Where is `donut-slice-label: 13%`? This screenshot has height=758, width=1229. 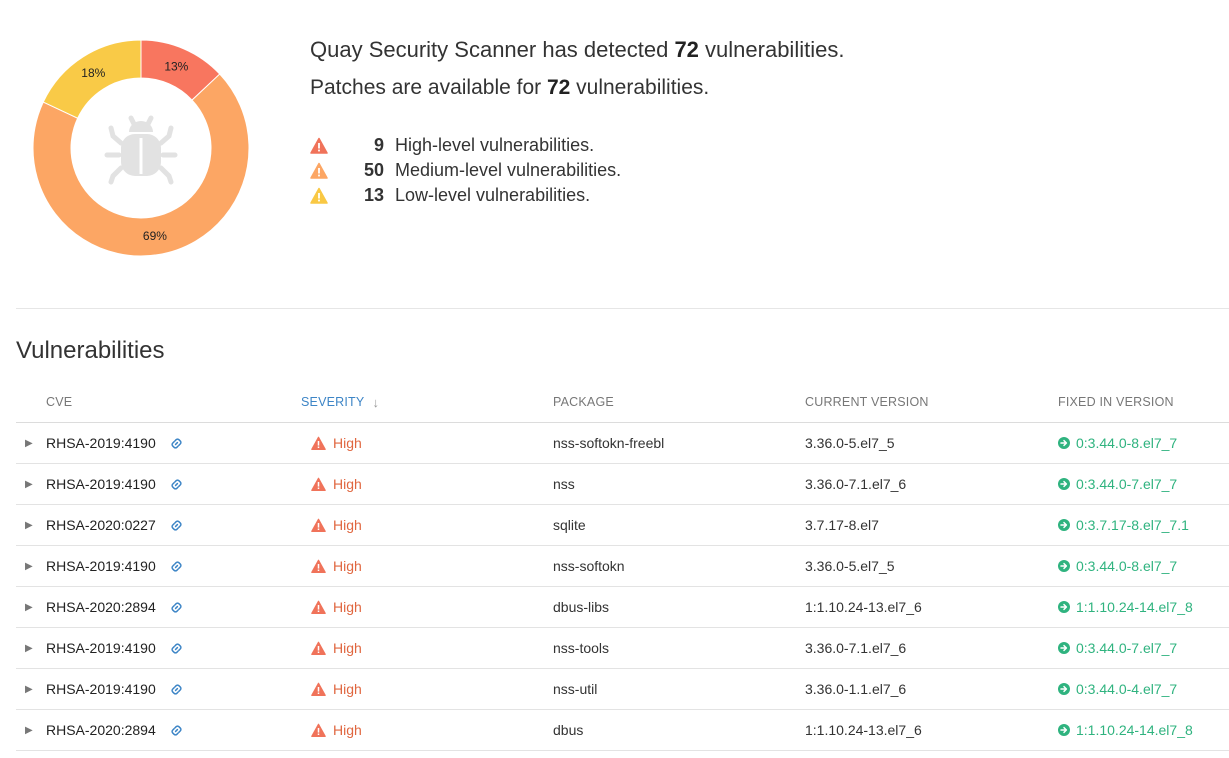
donut-slice-label: 13% is located at coordinates (176, 66).